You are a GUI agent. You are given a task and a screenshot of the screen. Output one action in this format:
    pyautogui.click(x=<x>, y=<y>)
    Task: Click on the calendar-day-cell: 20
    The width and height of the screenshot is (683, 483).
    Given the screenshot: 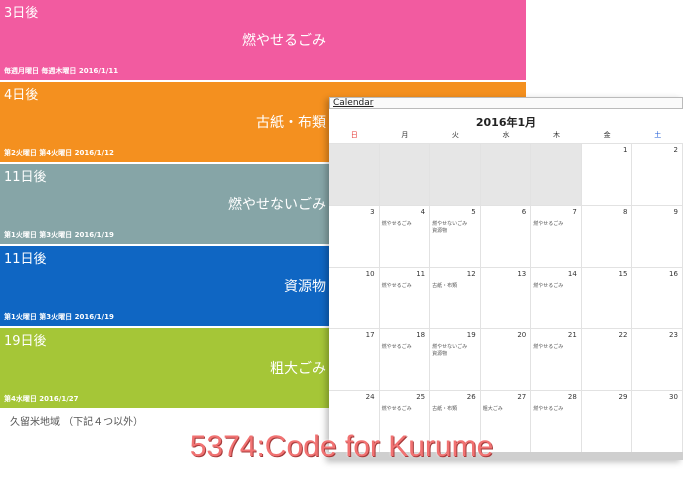 What is the action you would take?
    pyautogui.click(x=506, y=359)
    